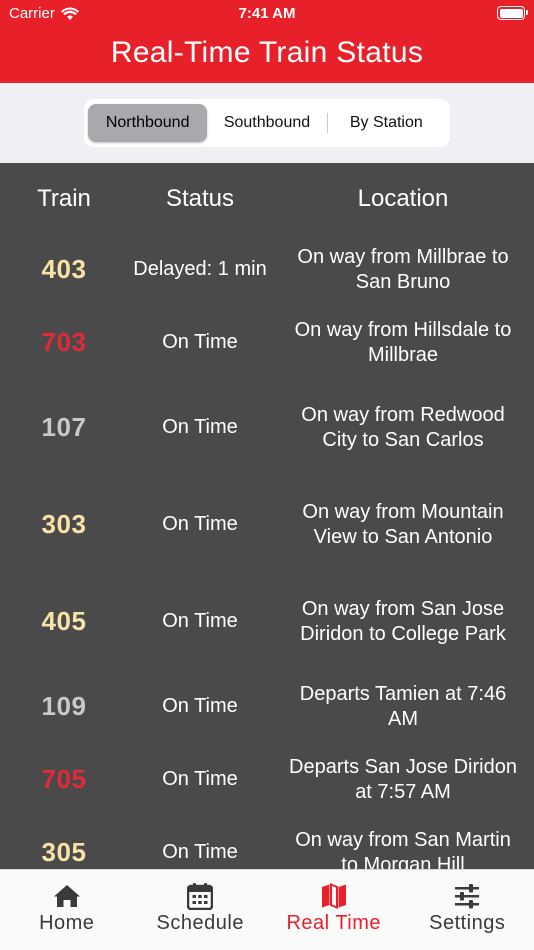  What do you see at coordinates (200, 269) in the screenshot?
I see `train-status: Delayed: 1 min` at bounding box center [200, 269].